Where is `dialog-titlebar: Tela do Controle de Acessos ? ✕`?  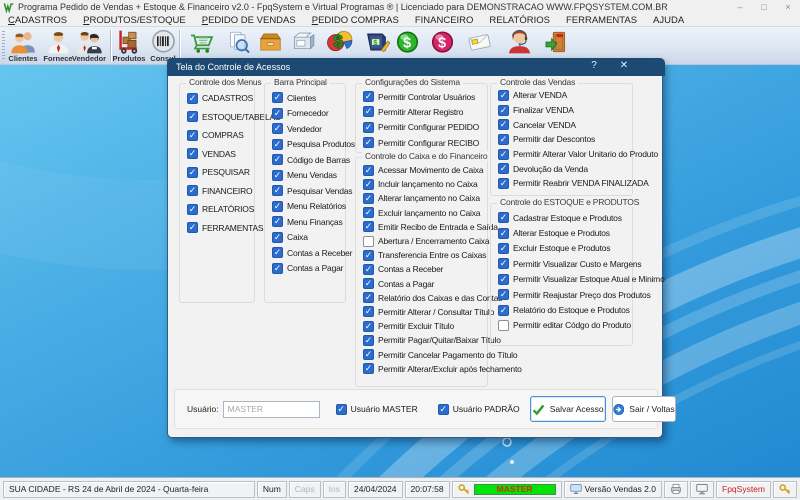
dialog-titlebar: Tela do Controle de Acessos ? ✕ is located at coordinates (416, 67).